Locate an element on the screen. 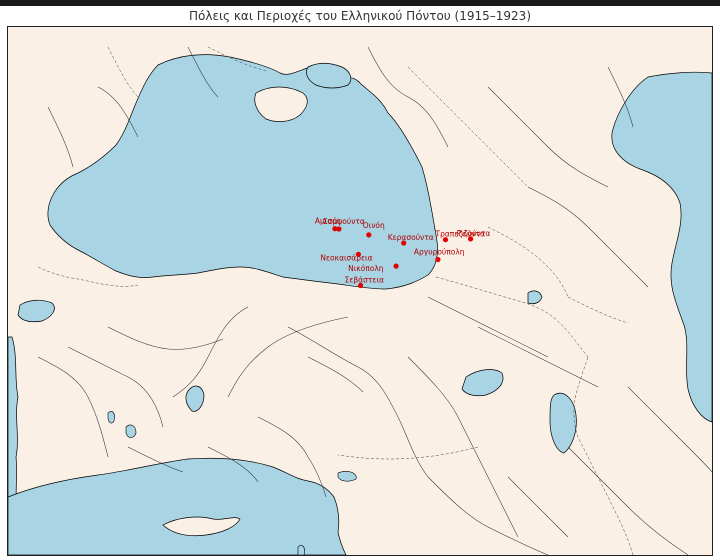 Image resolution: width=720 pixels, height=560 pixels. city-label: Νεοκαισάρεια is located at coordinates (346, 257).